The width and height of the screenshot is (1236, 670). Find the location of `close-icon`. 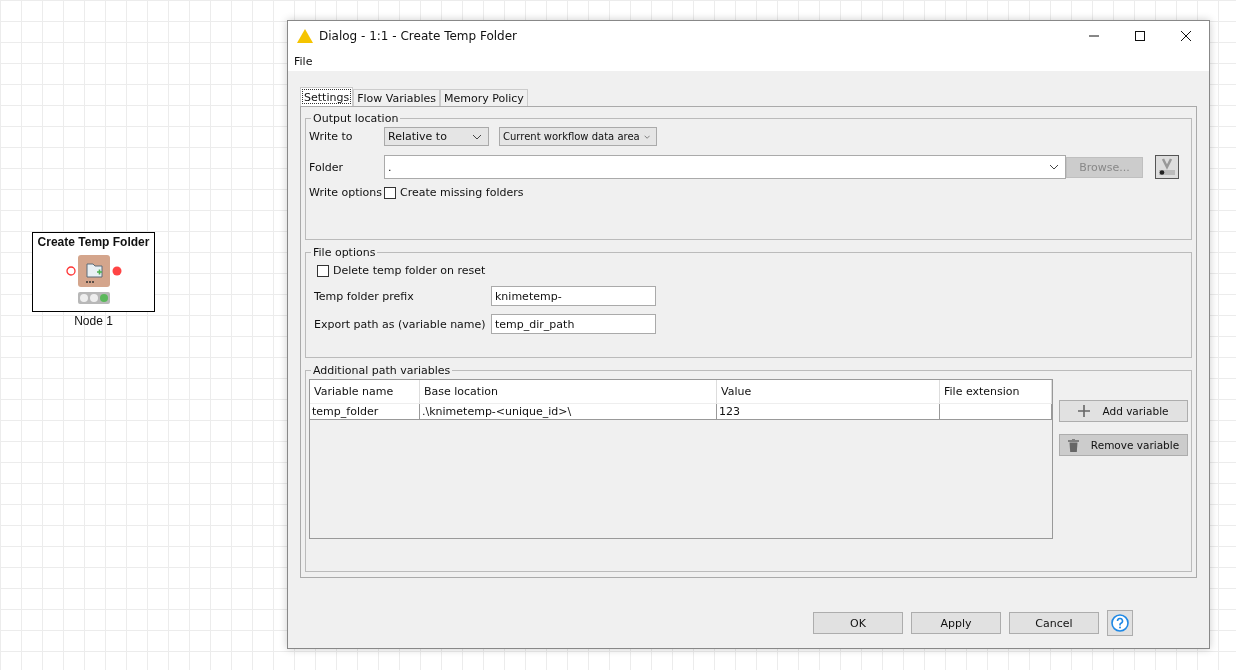

close-icon is located at coordinates (1186, 36).